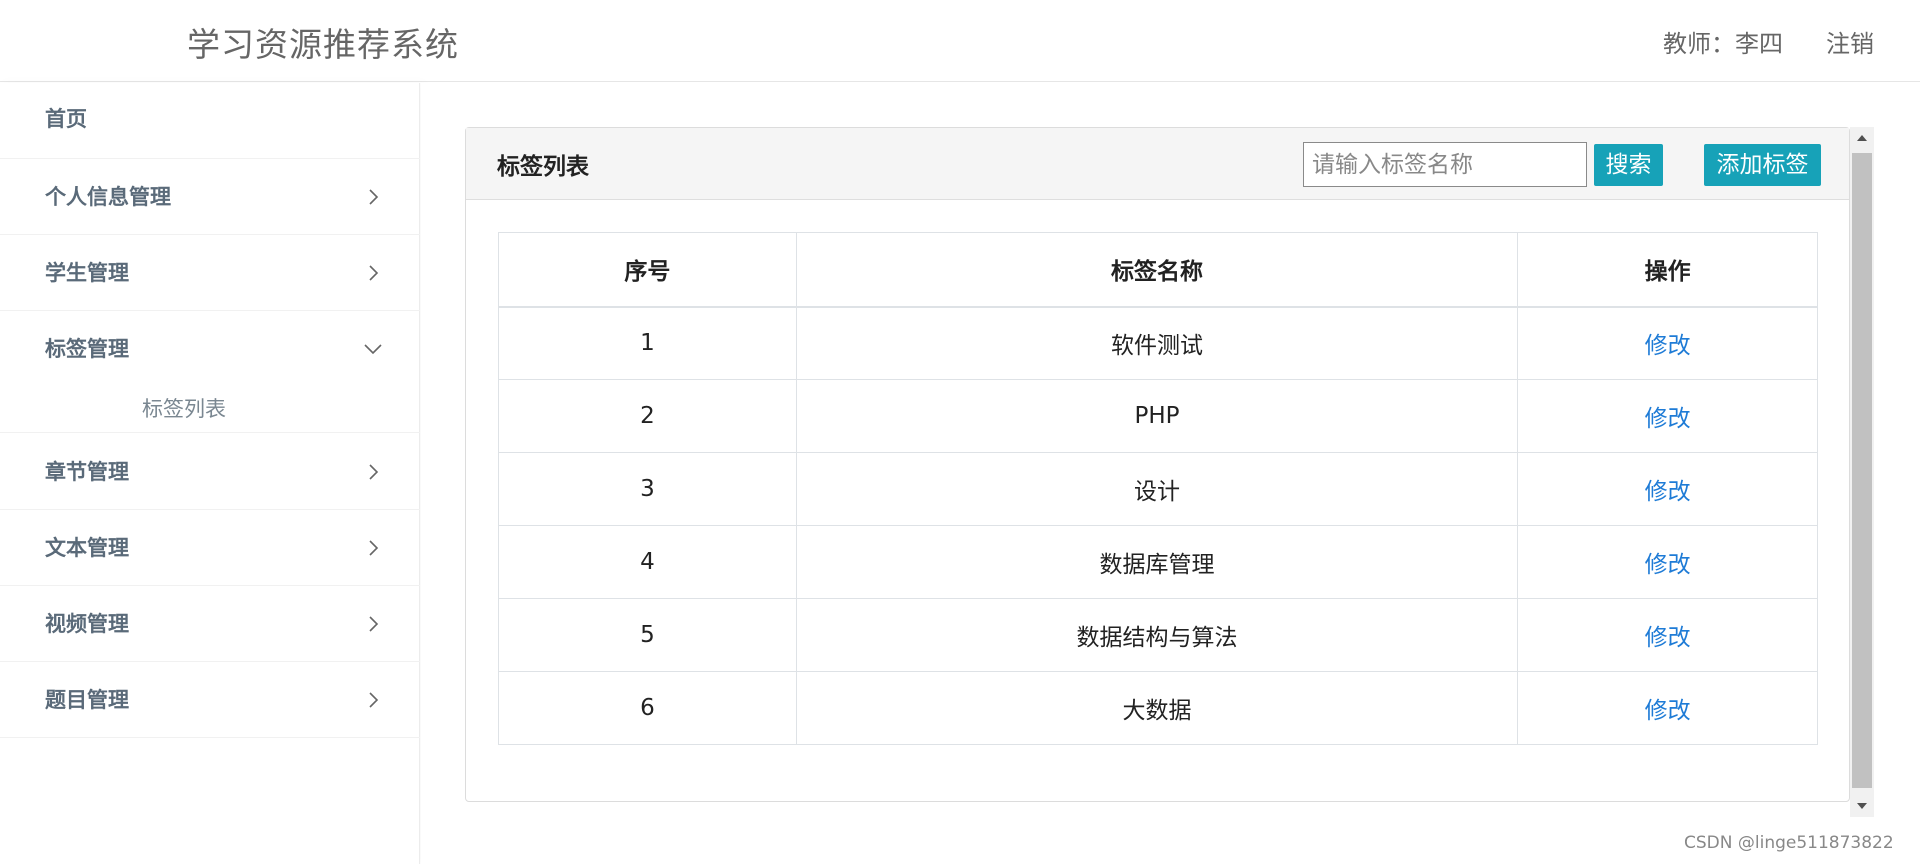 The height and width of the screenshot is (864, 1920). I want to click on sidebar-item-label: 首页, so click(66, 119).